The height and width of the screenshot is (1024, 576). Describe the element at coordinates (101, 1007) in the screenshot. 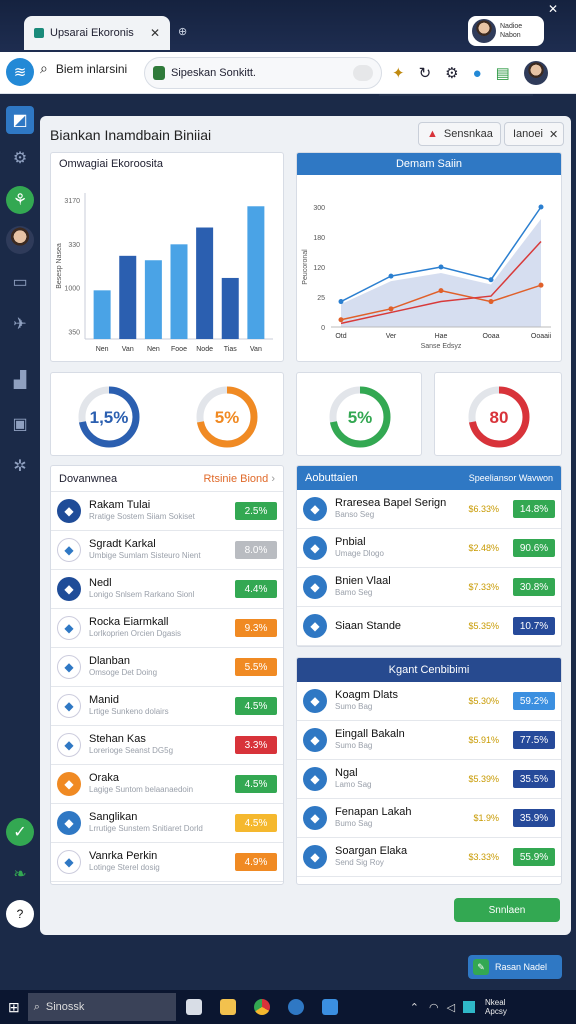

I see `taskbar-search: ⌕ Sinossk` at that location.